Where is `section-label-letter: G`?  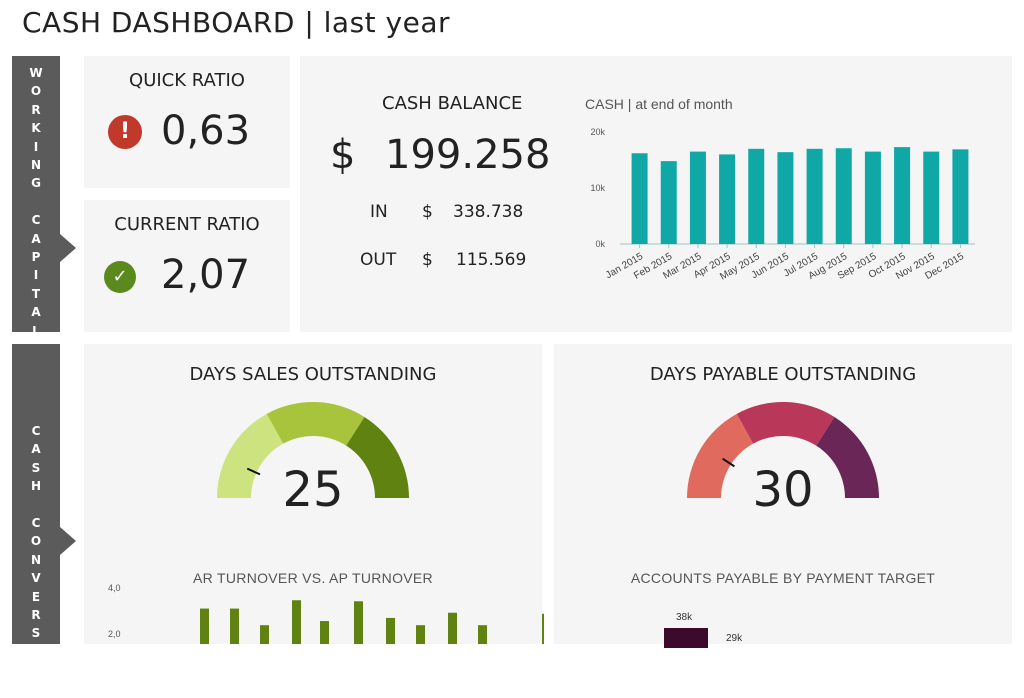
section-label-letter: G is located at coordinates (36, 183).